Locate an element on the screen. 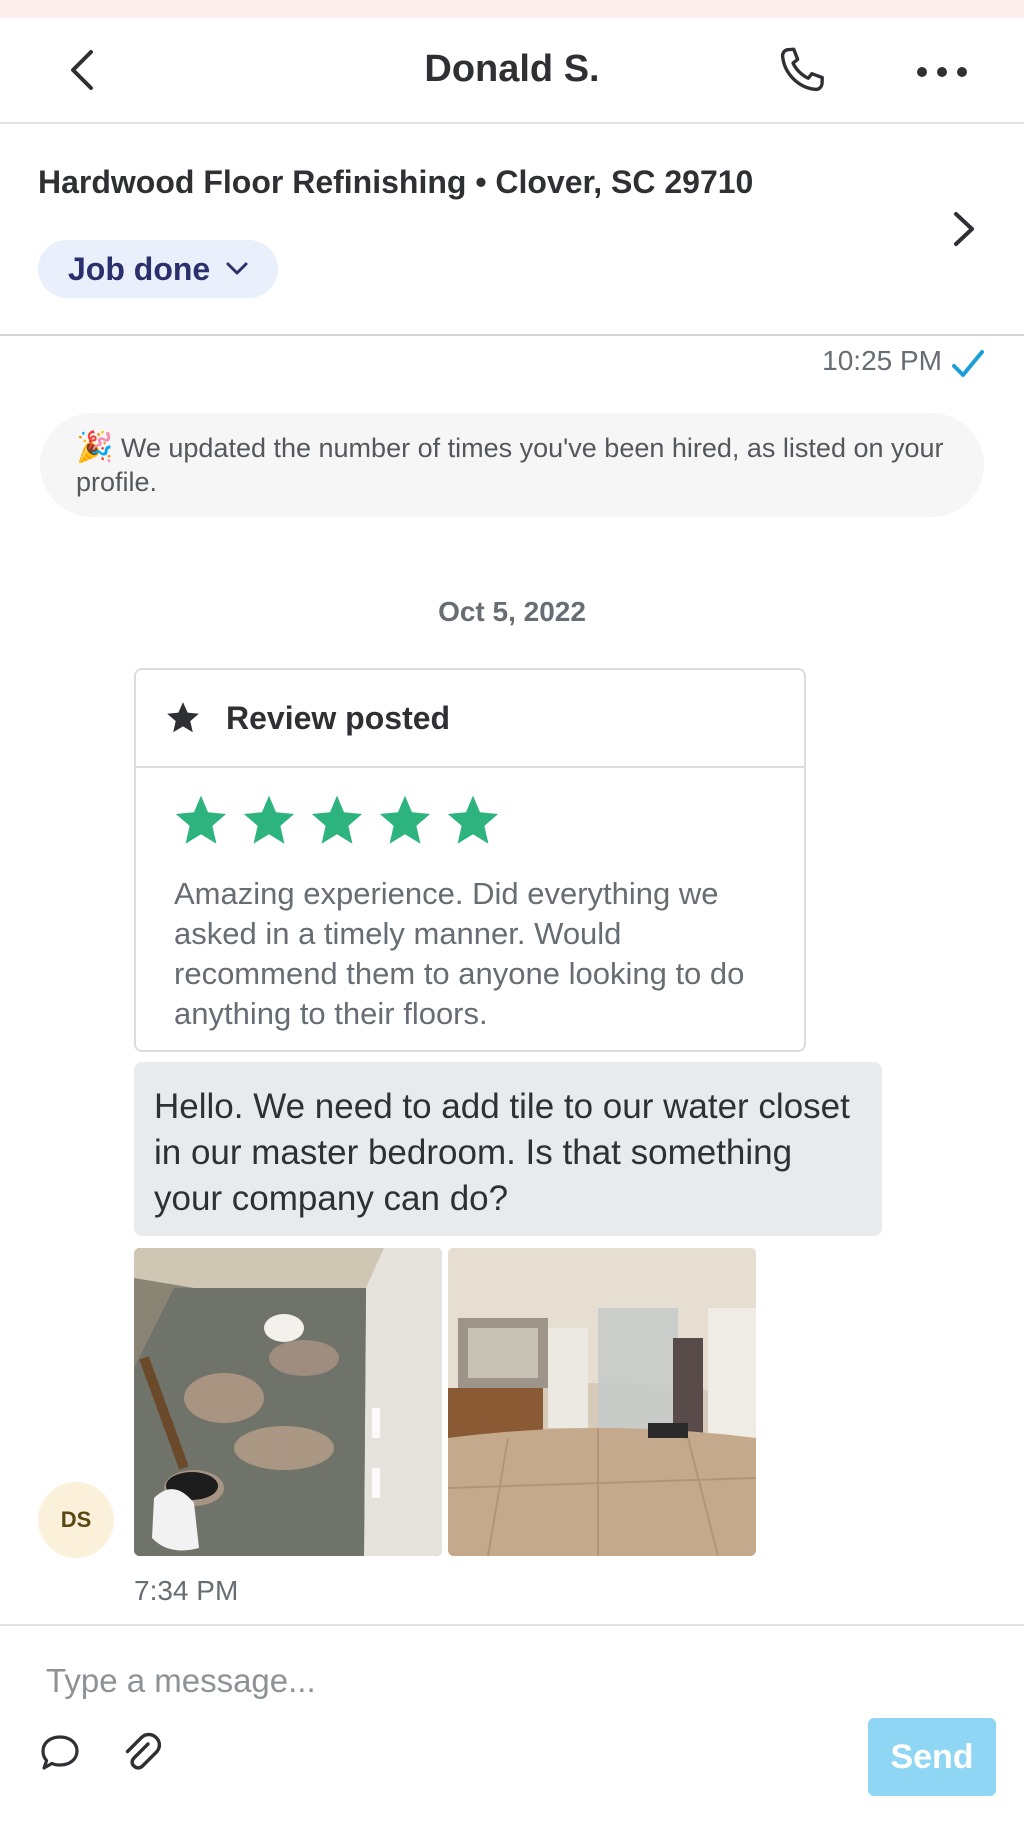 This screenshot has width=1024, height=1823. job-status-dropdown: Job done is located at coordinates (158, 269).